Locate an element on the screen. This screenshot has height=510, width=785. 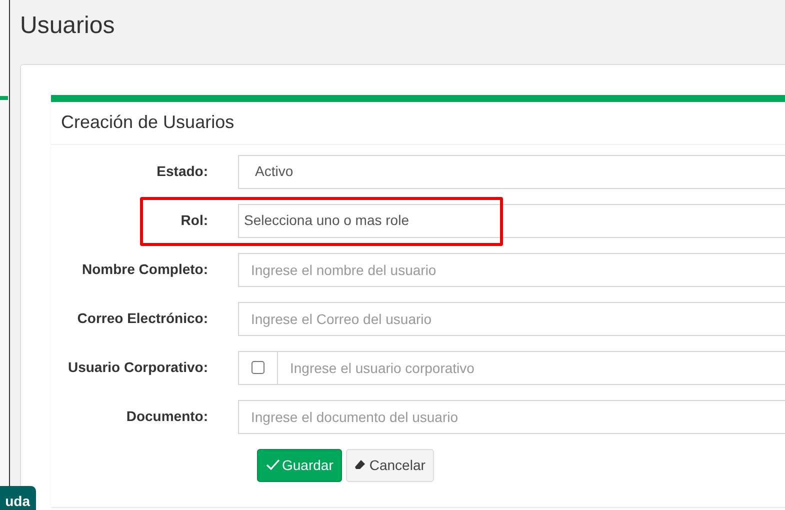
field-label: Nombre Completo: is located at coordinates (145, 270).